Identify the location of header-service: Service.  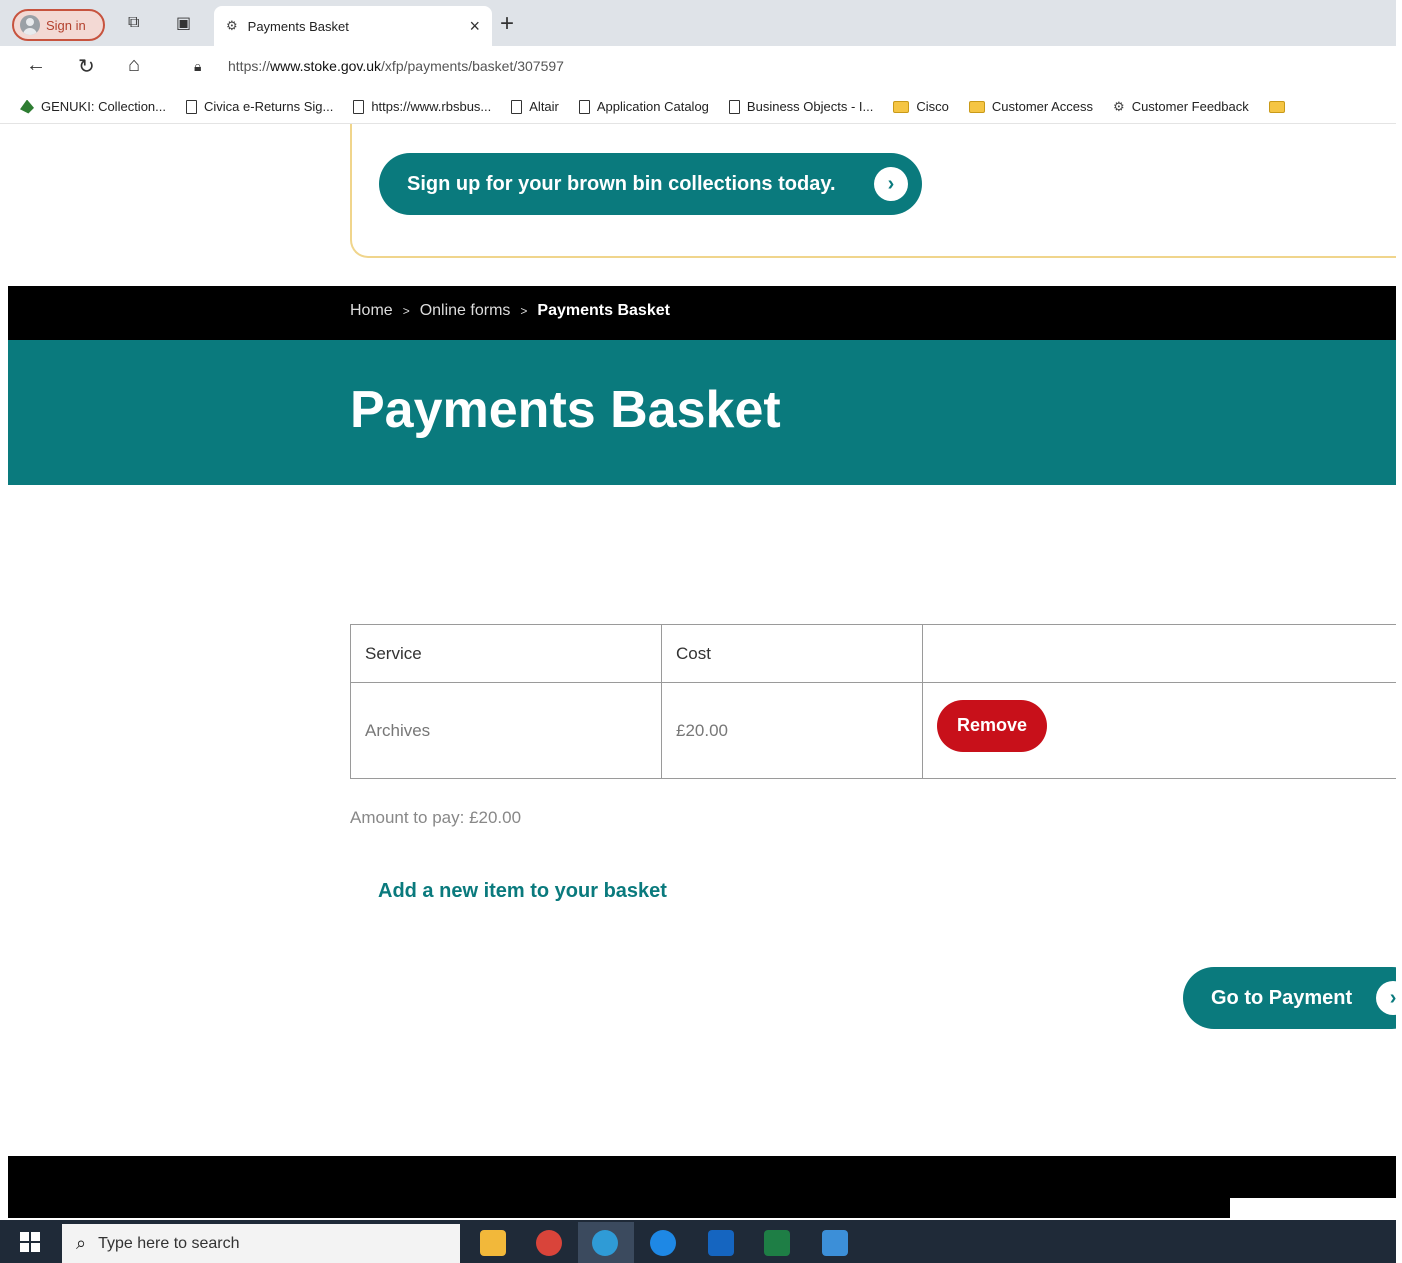
(506, 653).